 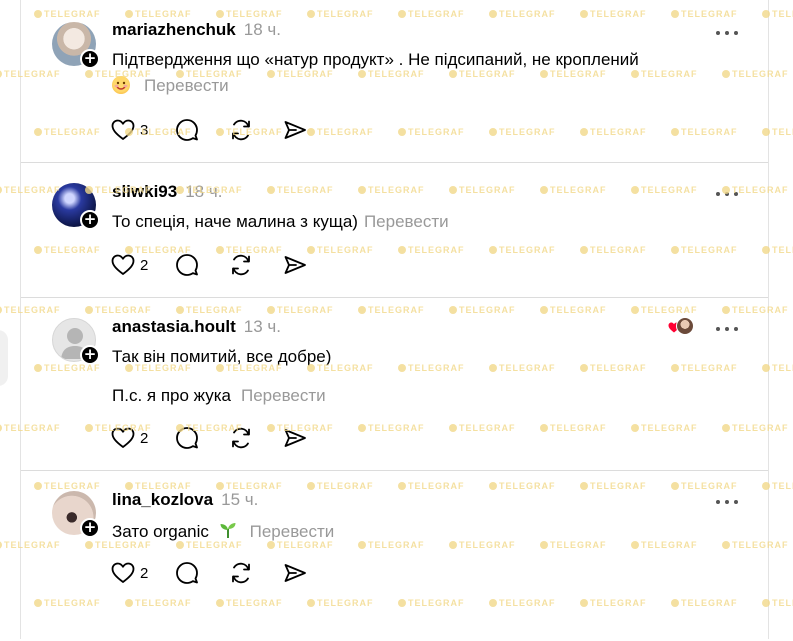 I want to click on comment-username: lina_kozlova 15 ч., so click(x=185, y=500).